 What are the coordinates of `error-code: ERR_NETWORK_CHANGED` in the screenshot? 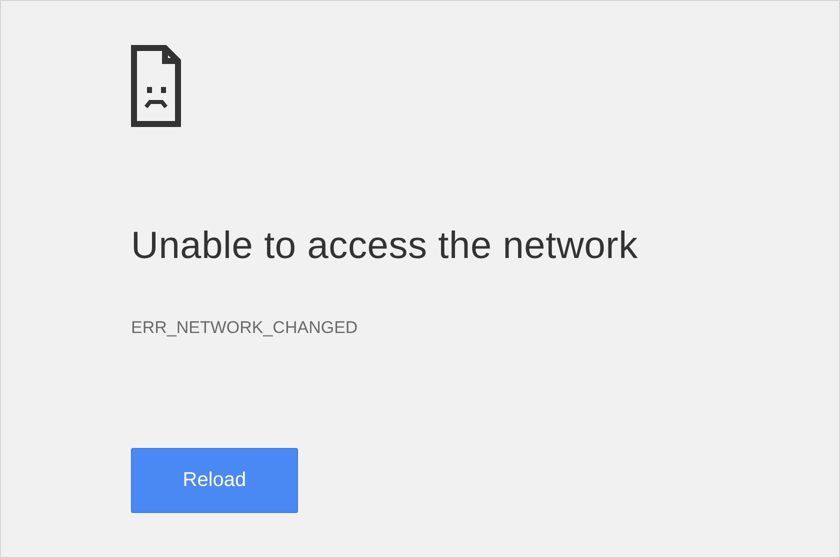 It's located at (245, 328).